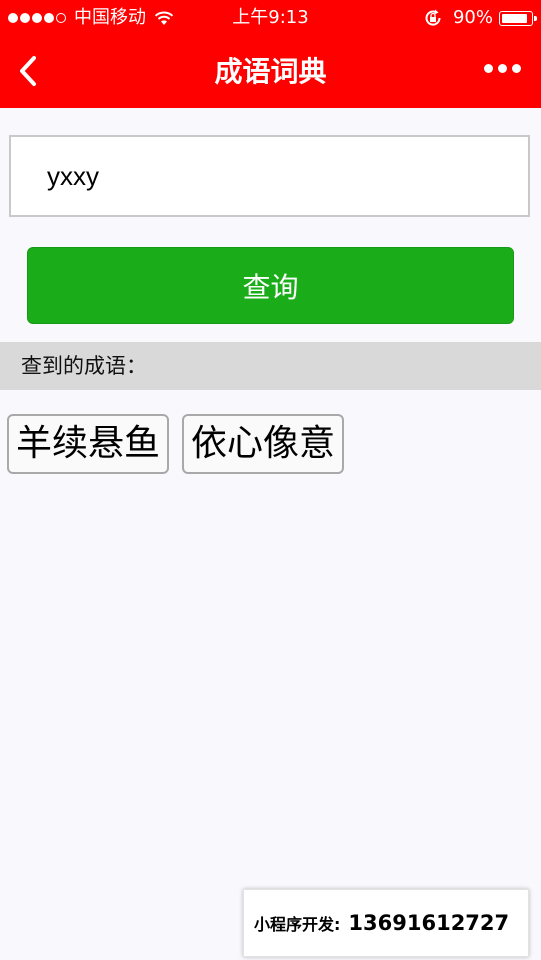 Image resolution: width=541 pixels, height=960 pixels. What do you see at coordinates (84, 366) in the screenshot?
I see `results-label: 查到的成语：` at bounding box center [84, 366].